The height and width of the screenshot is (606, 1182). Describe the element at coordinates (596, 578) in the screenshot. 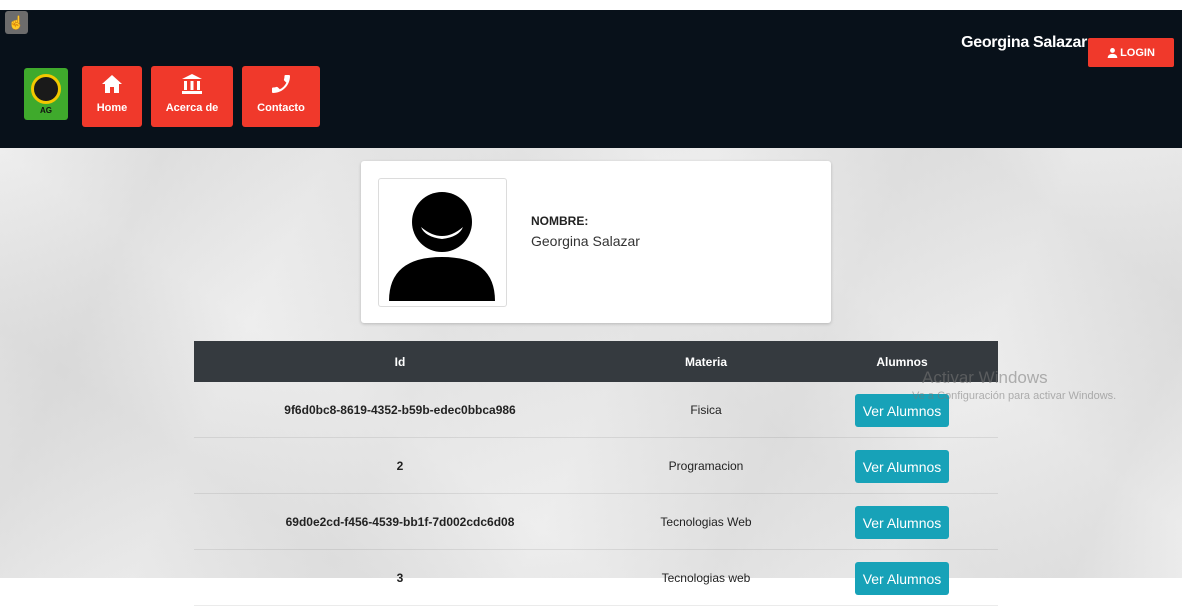

I see `table-row: 3 Tecnologias web Ver Alumnos` at that location.